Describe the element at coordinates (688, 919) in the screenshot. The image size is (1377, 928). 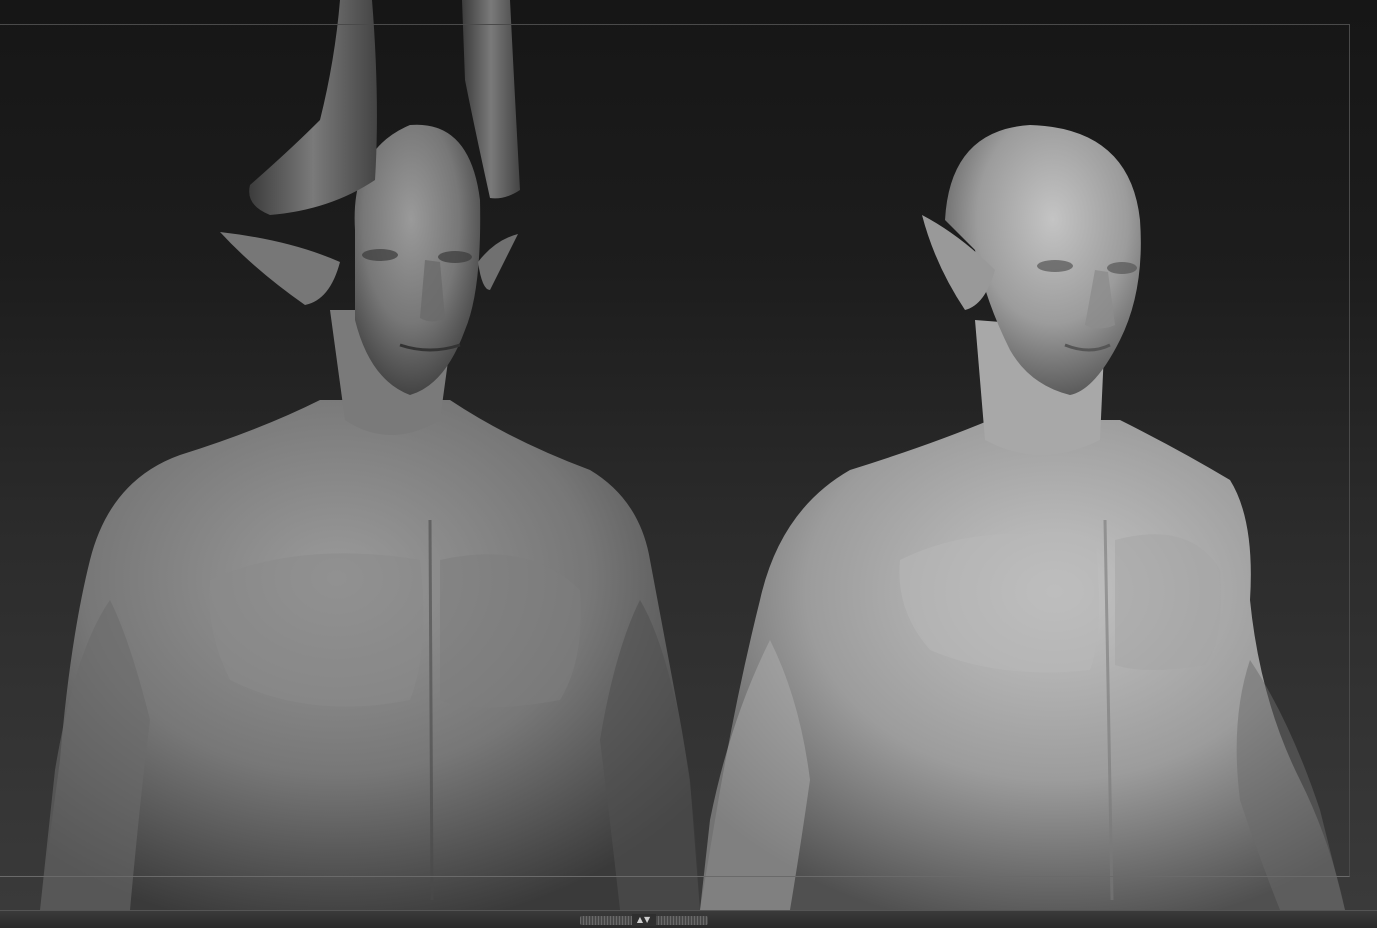
I see `bottom-tray: ▲▼` at that location.